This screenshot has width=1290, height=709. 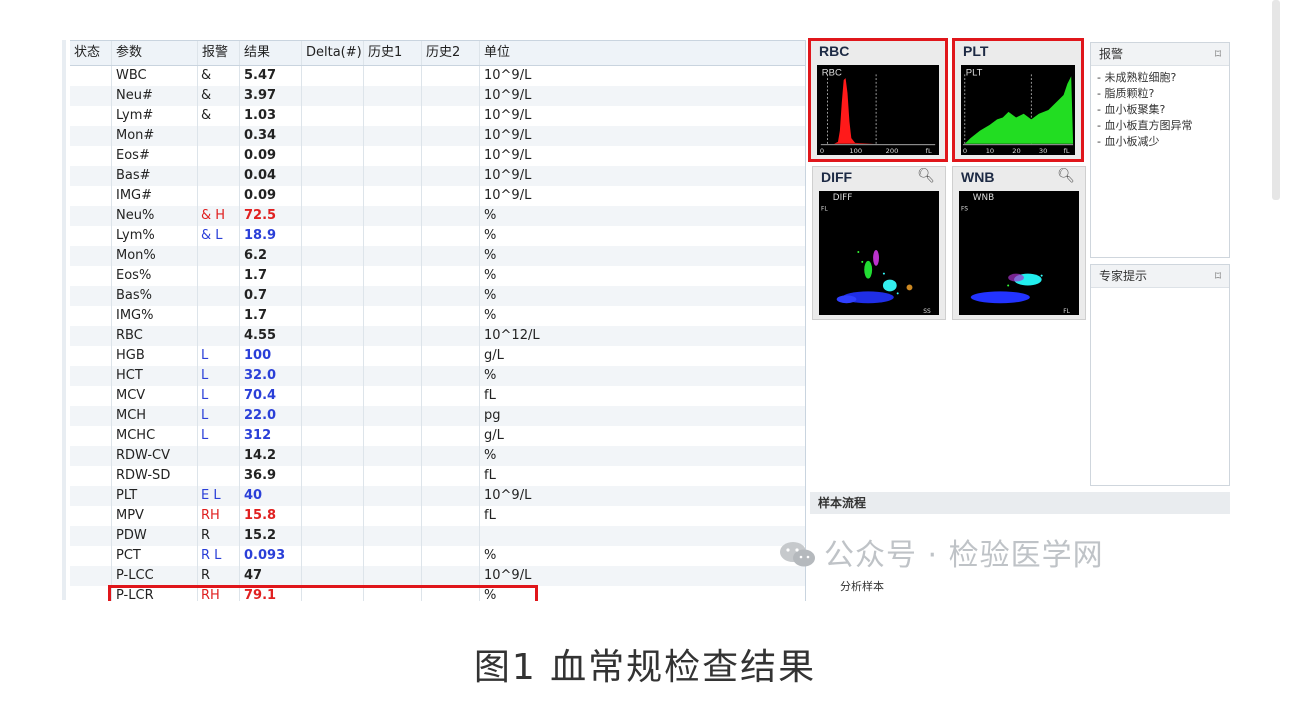 I want to click on table-row: IMG# 0.09 10^9/L, so click(x=437, y=196).